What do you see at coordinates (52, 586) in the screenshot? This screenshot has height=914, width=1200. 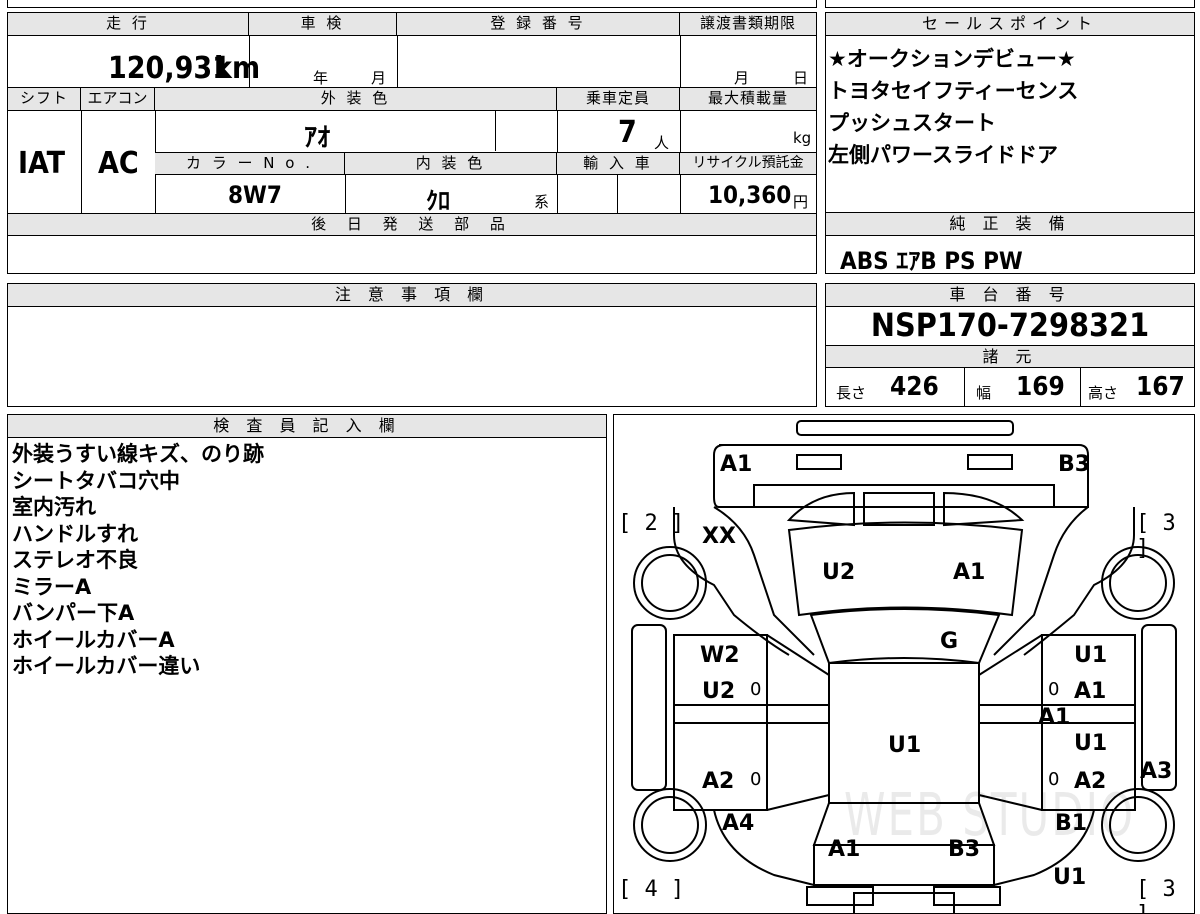 I see `inspector-note: ミラーA` at bounding box center [52, 586].